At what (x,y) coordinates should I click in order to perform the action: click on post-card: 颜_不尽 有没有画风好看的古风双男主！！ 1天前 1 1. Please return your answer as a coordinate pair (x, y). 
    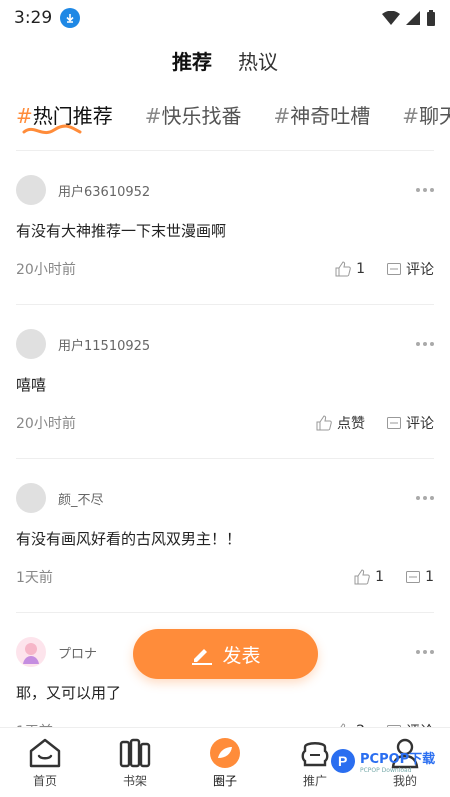
    Looking at the image, I should click on (225, 534).